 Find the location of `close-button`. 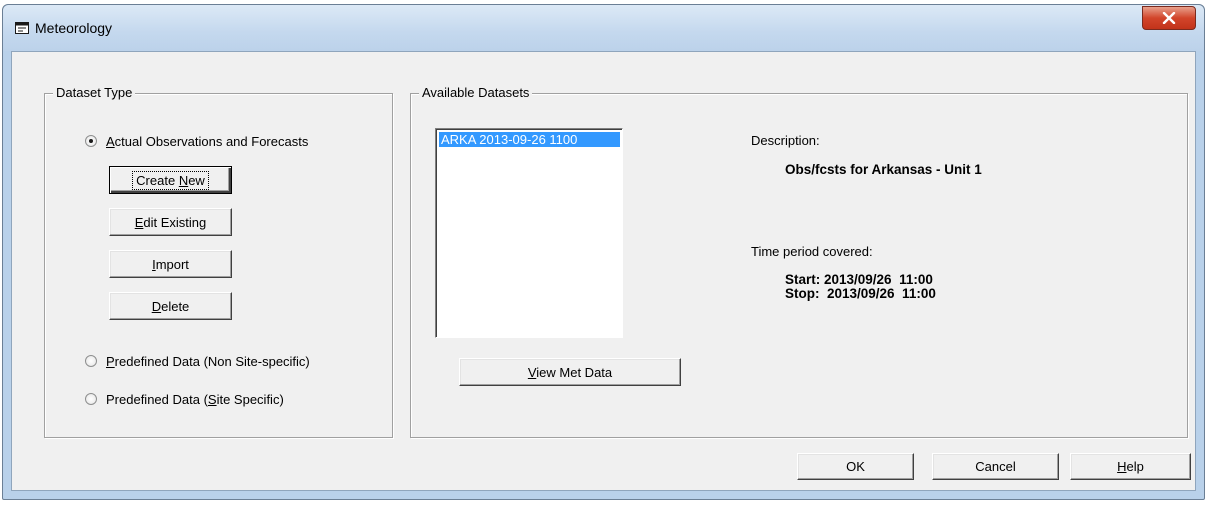

close-button is located at coordinates (1169, 18).